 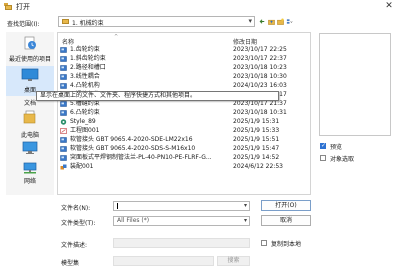 What do you see at coordinates (184, 104) in the screenshot?
I see `file-row: 5.槽缝约束 2023/10/17 21:37` at bounding box center [184, 104].